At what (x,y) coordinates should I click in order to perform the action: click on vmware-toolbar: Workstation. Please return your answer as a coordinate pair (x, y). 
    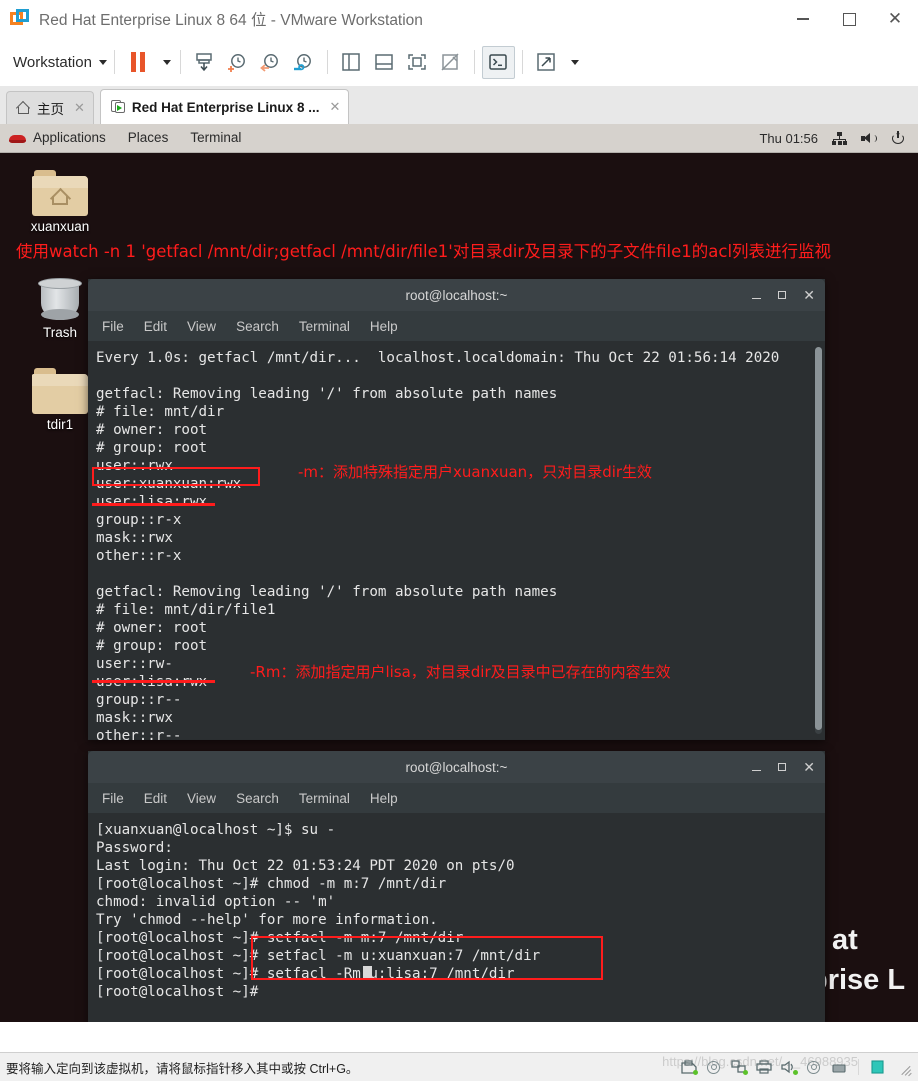
    Looking at the image, I should click on (459, 62).